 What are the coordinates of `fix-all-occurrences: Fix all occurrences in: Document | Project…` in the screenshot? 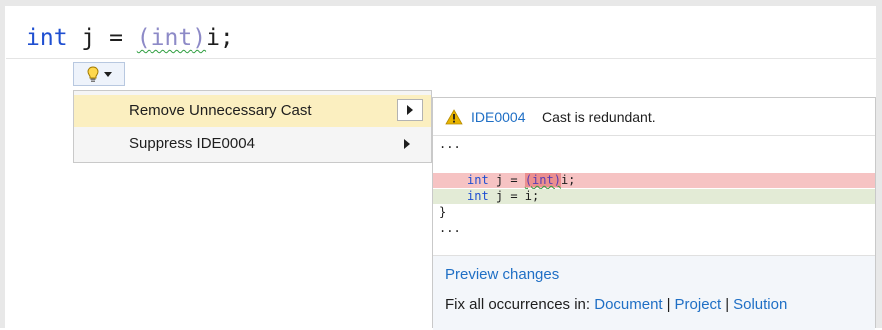 It's located at (616, 304).